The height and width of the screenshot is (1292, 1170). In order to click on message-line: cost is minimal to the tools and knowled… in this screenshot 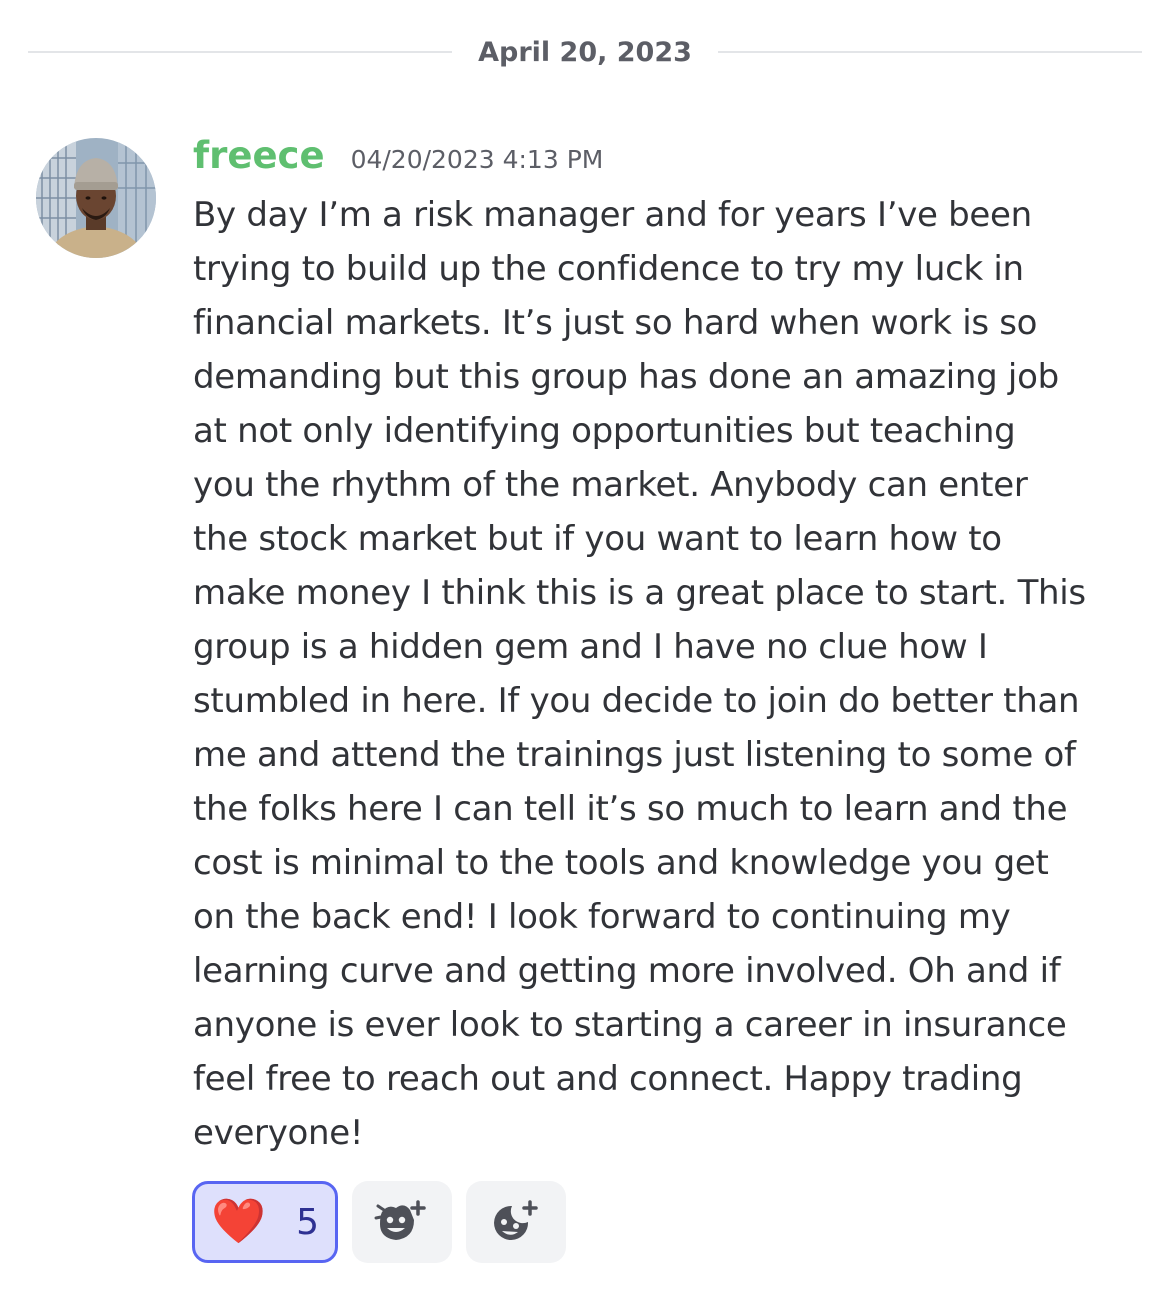, I will do `click(621, 863)`.